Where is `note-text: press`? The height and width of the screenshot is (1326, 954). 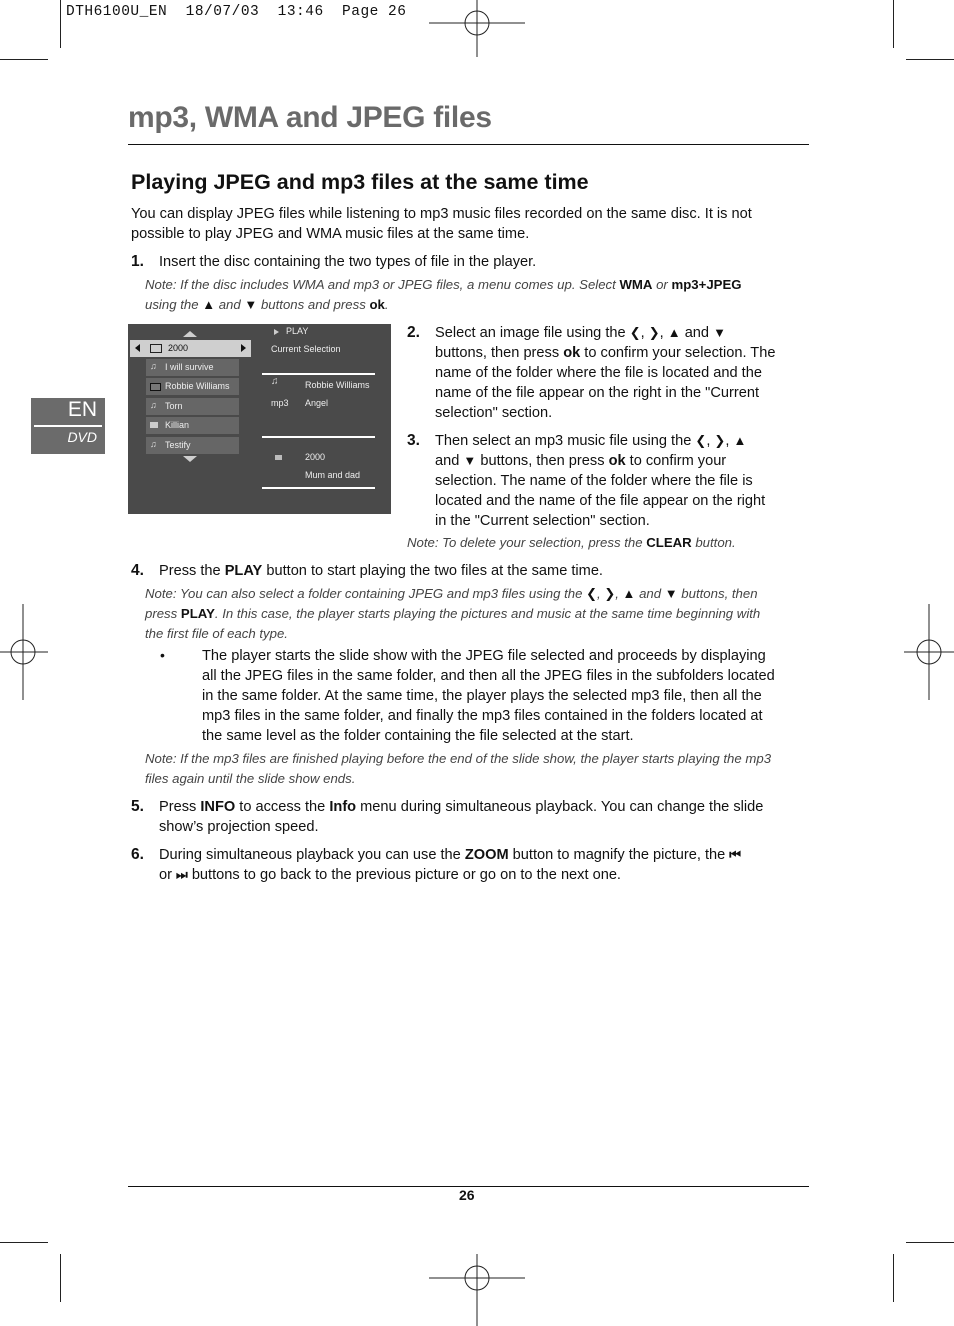
note-text: press is located at coordinates (163, 613).